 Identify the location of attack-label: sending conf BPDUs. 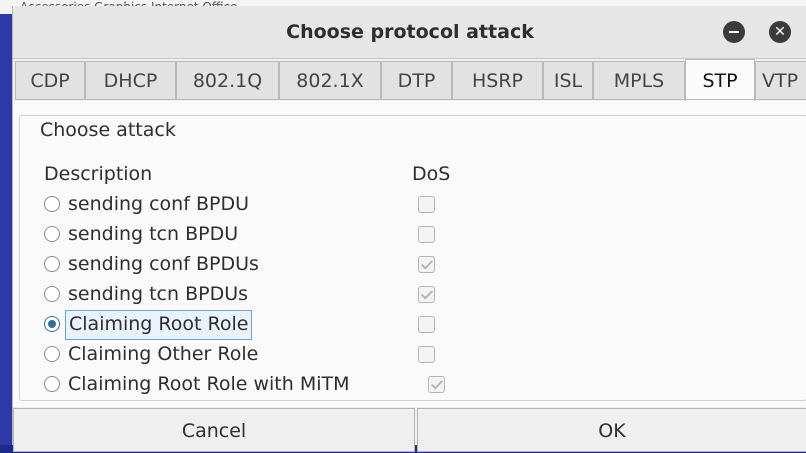
(163, 264).